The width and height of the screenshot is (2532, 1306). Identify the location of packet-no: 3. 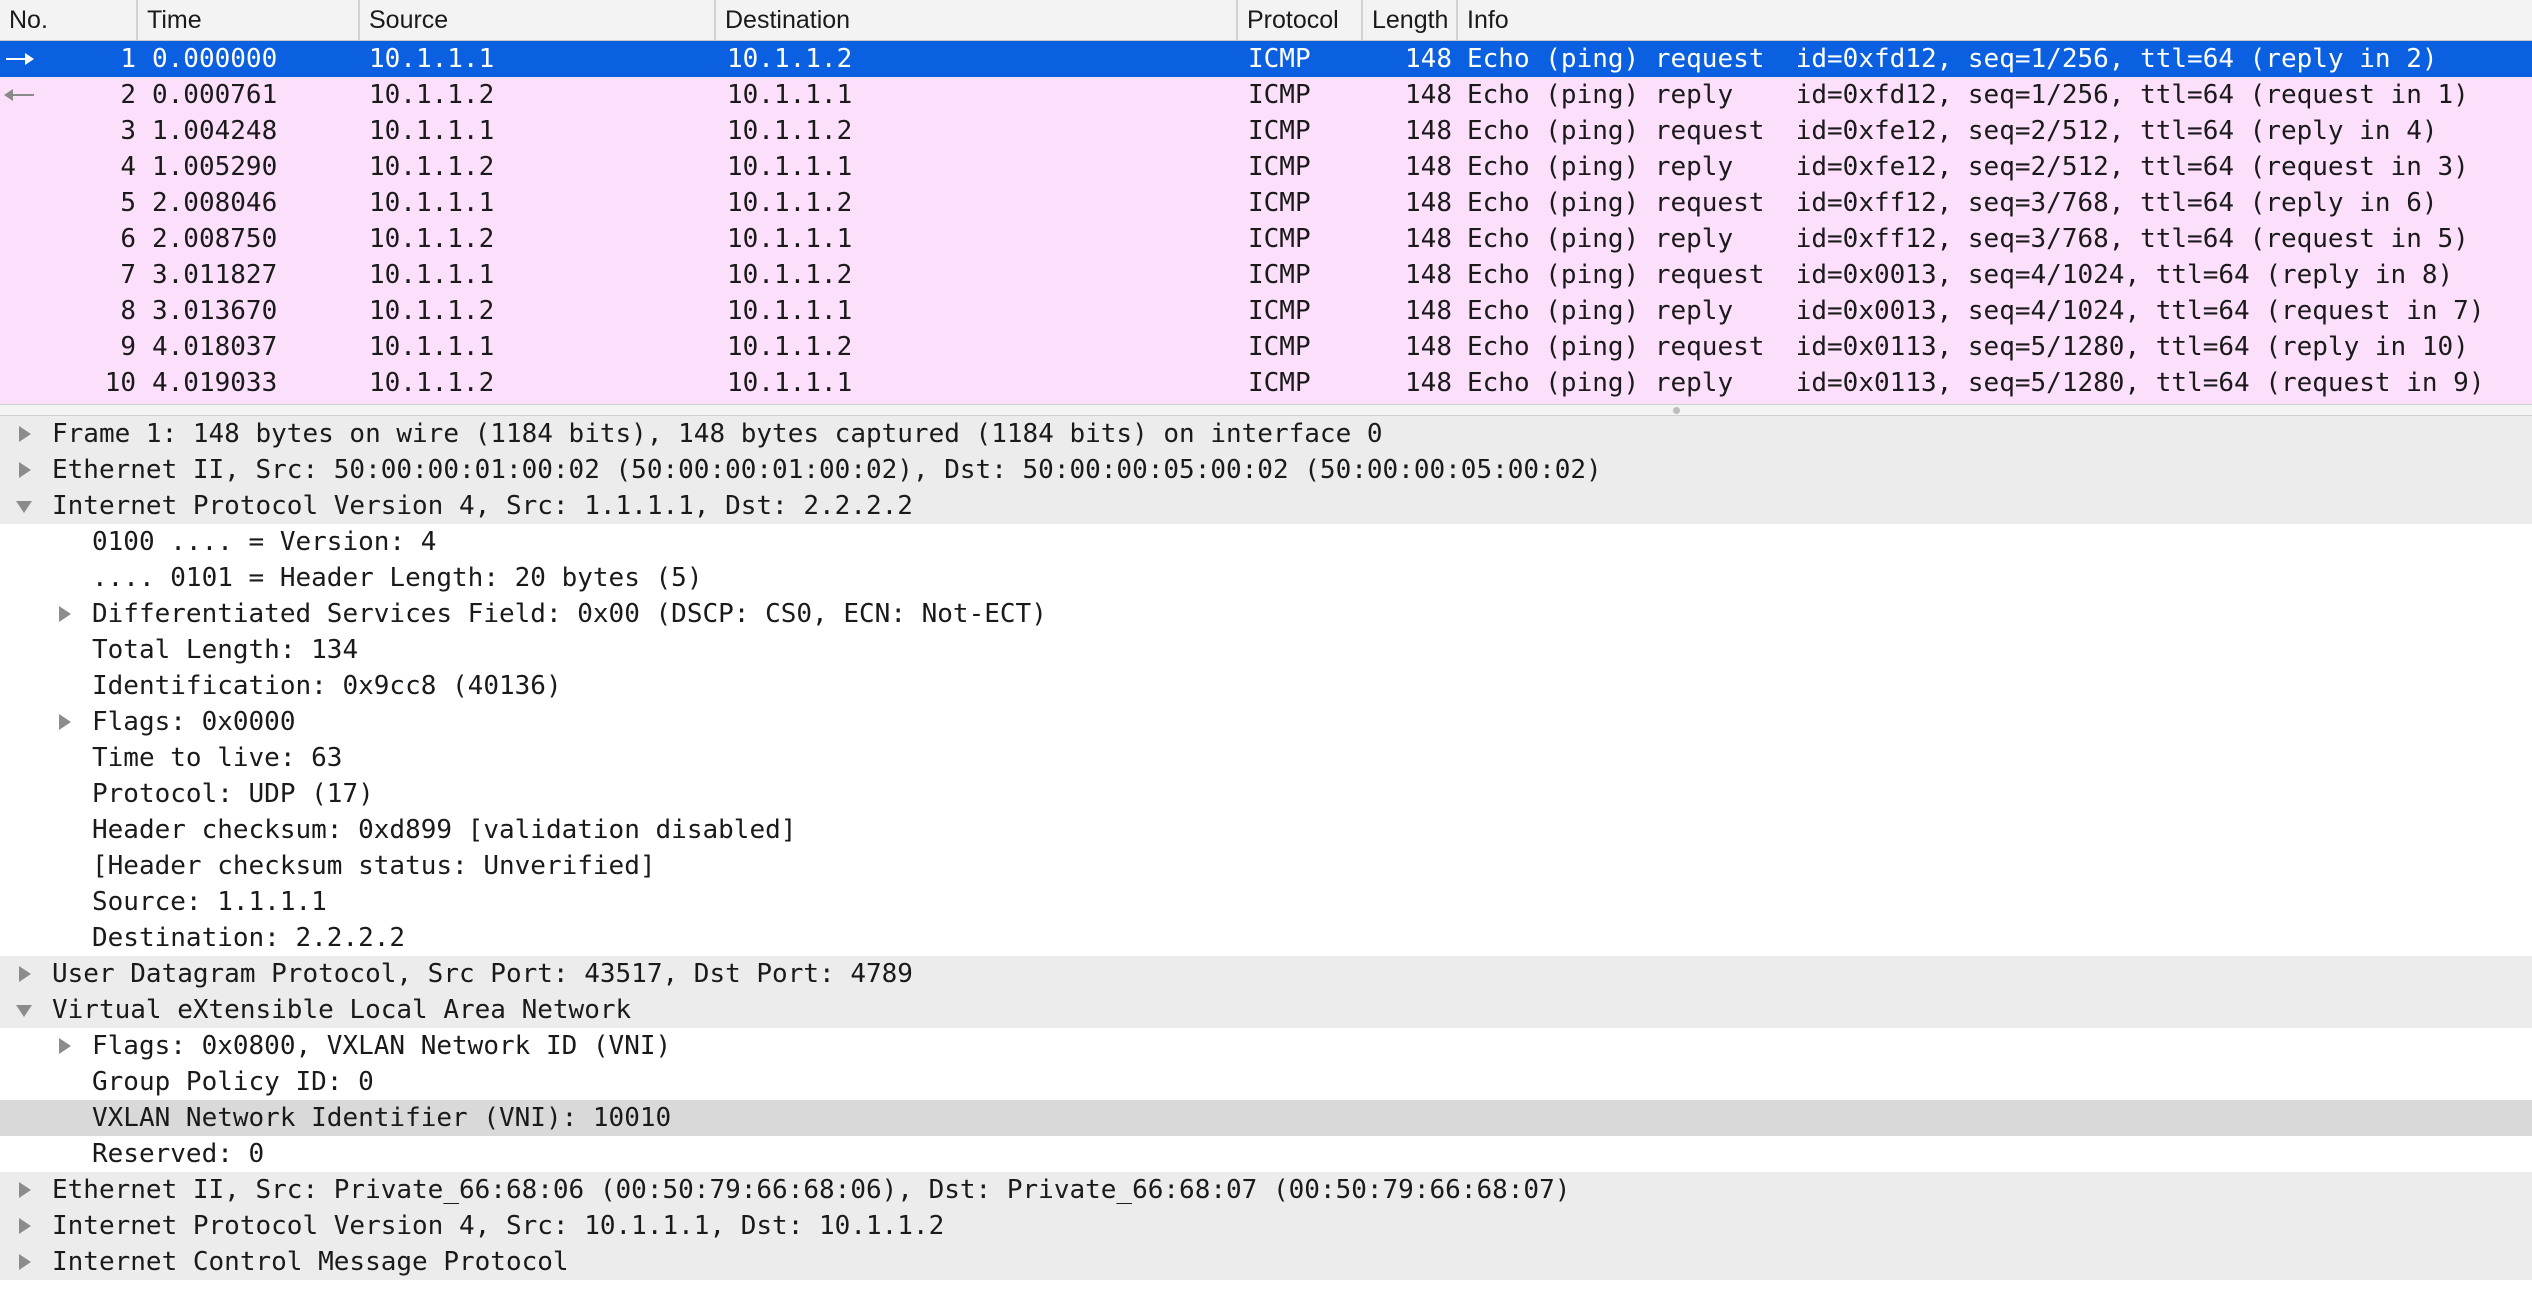
(128, 131).